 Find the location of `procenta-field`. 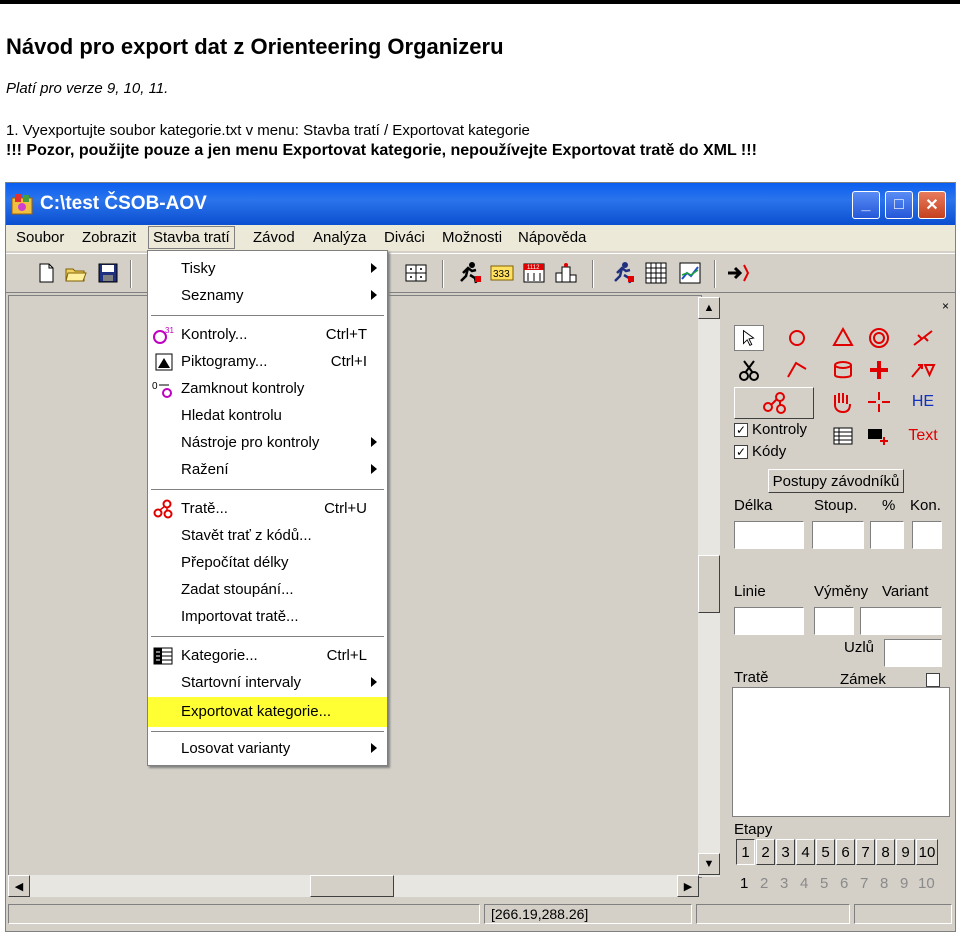

procenta-field is located at coordinates (887, 535).